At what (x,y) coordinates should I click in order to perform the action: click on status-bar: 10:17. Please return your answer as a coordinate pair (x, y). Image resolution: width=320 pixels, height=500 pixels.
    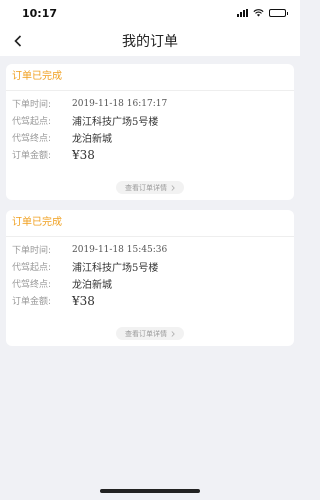
    Looking at the image, I should click on (150, 13).